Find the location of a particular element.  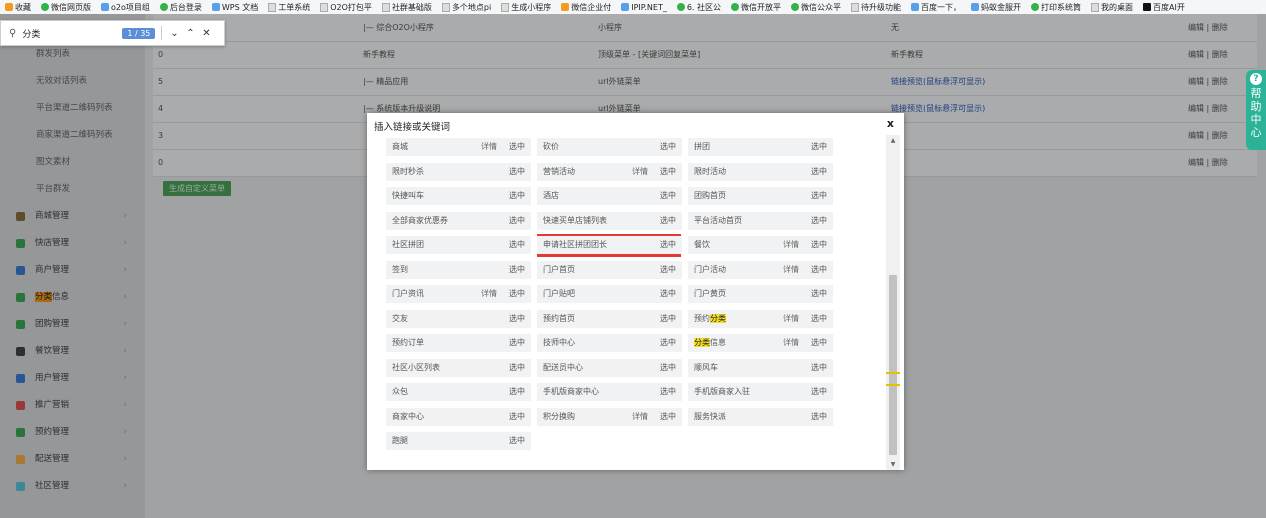

find-input is located at coordinates (72, 33).